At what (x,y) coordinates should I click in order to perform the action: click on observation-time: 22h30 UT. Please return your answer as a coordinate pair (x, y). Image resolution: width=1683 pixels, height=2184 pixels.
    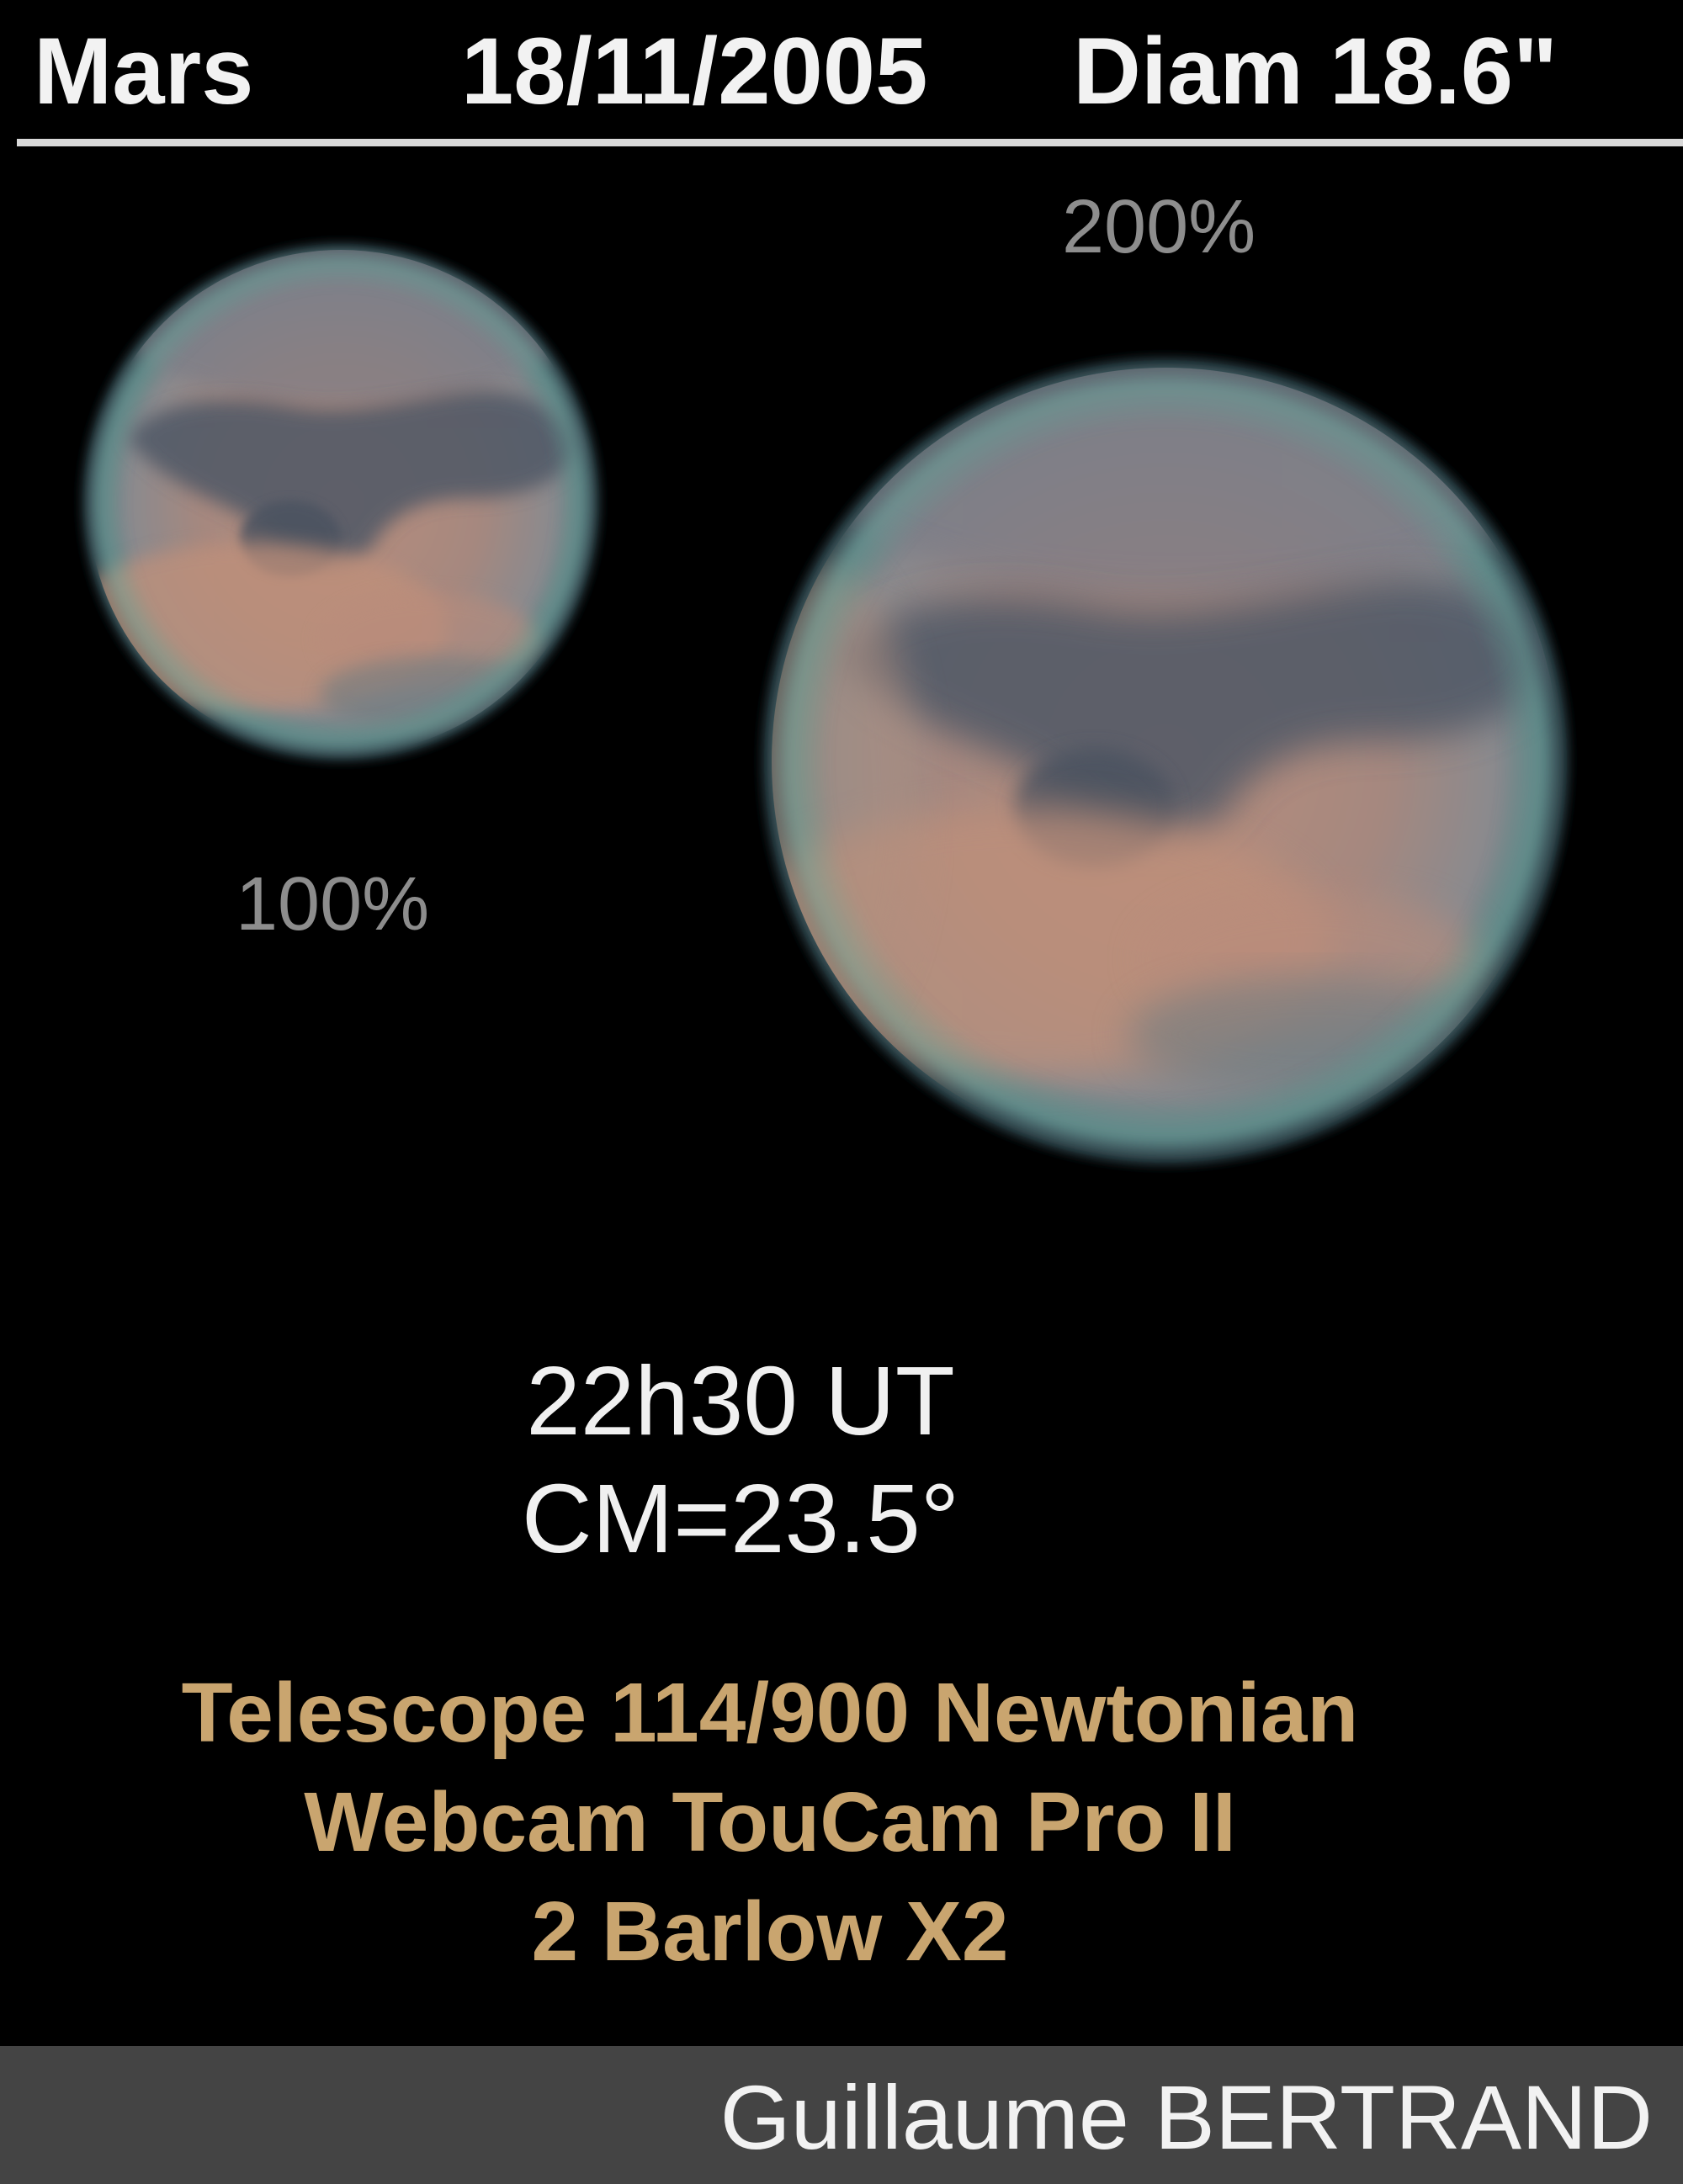
    Looking at the image, I should click on (741, 1401).